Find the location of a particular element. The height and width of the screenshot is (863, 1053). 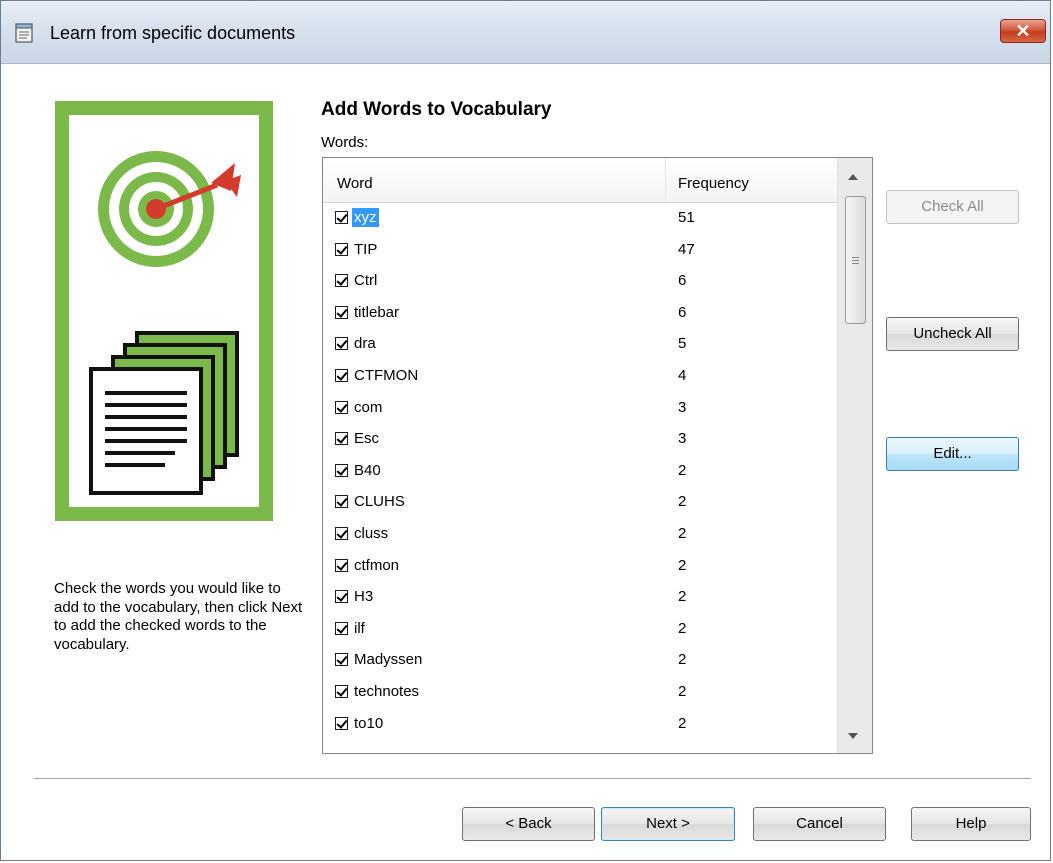

column-header-word: Word is located at coordinates (355, 183).